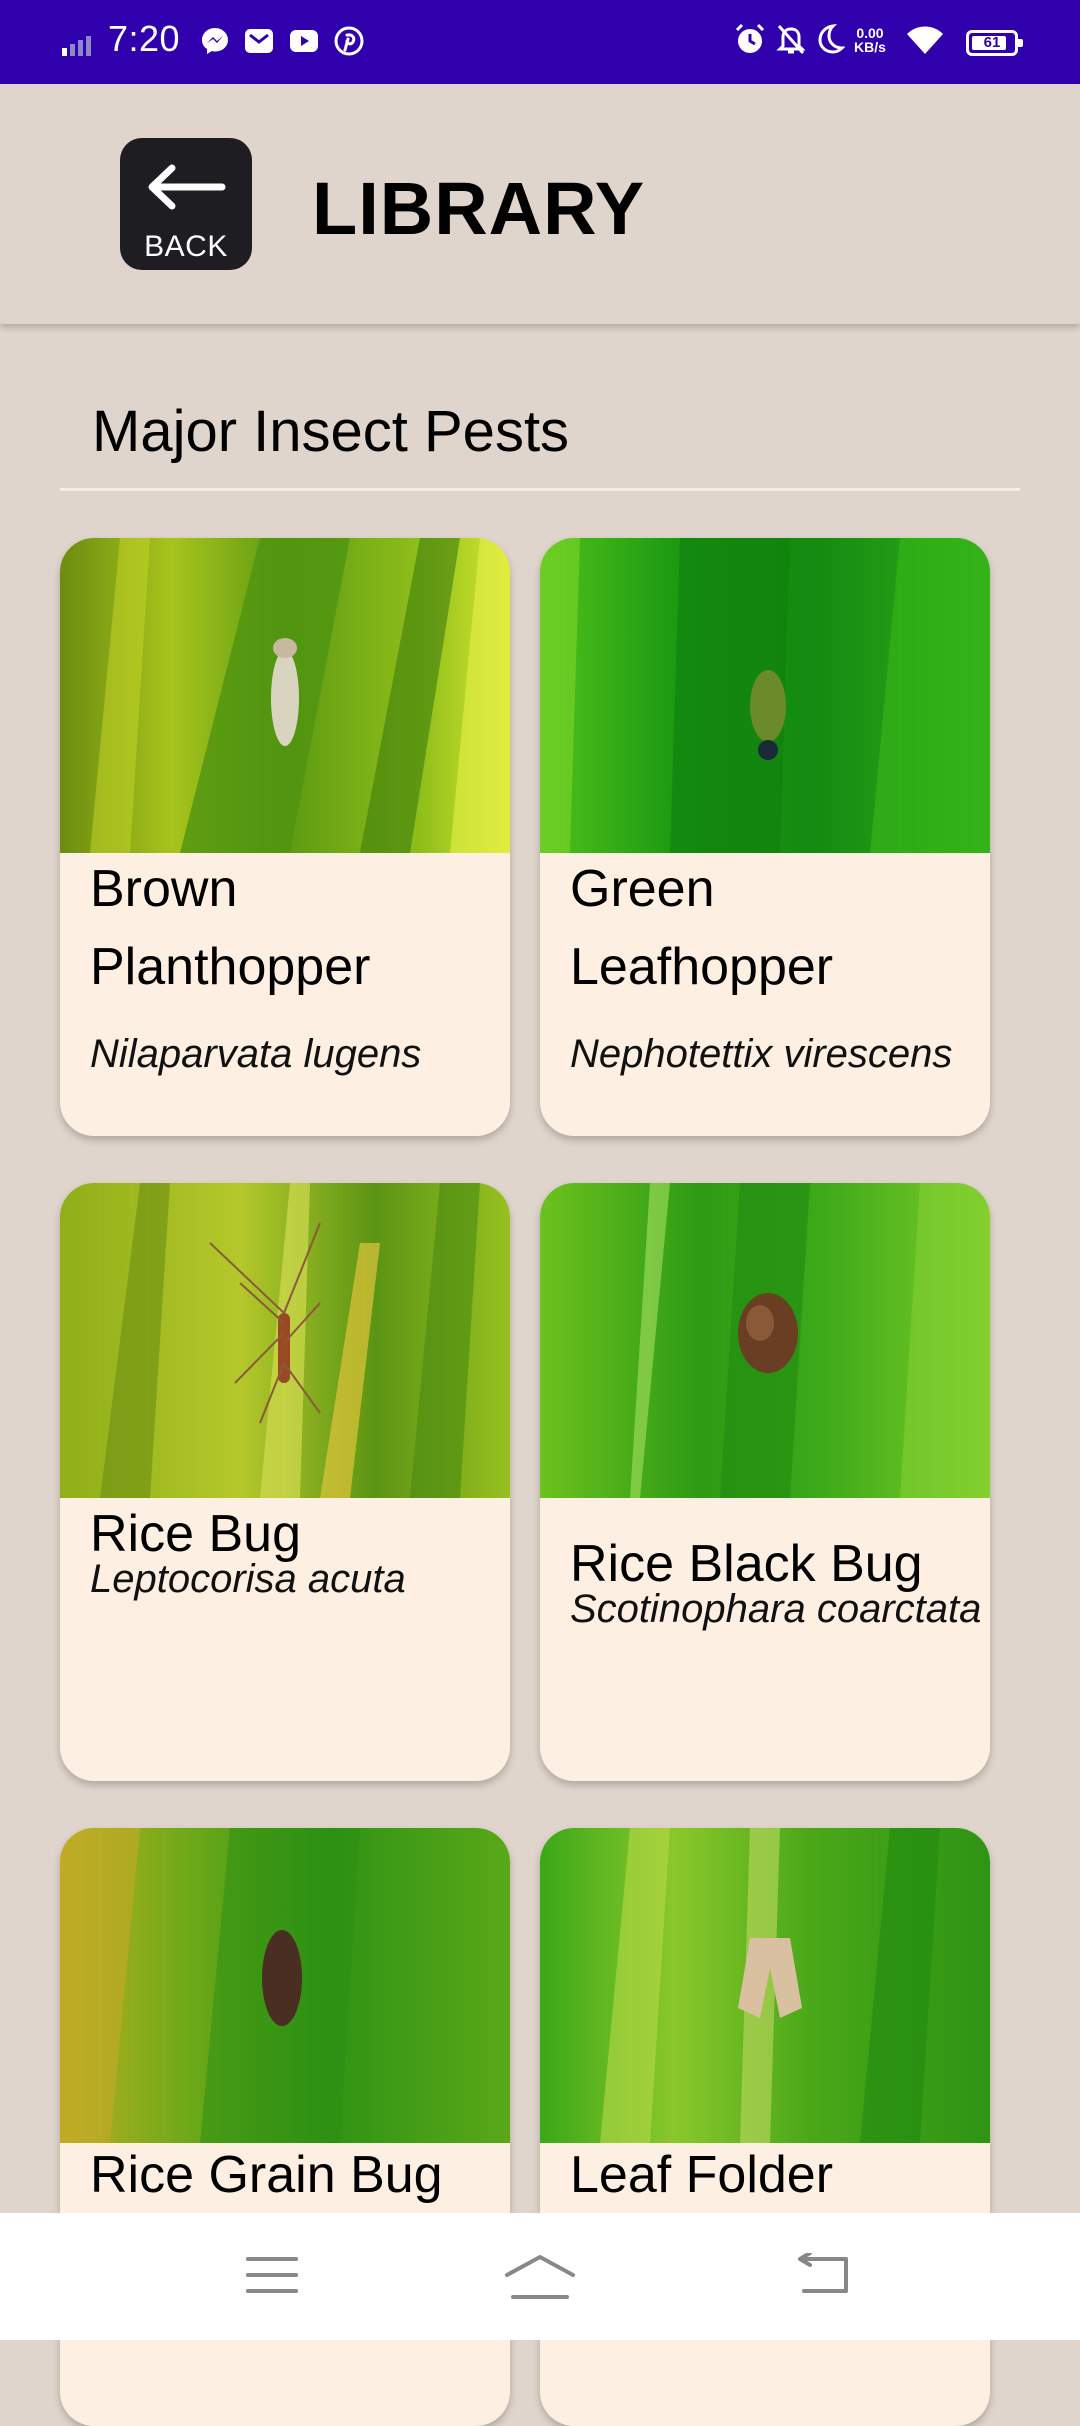  I want to click on pest-scientific-name: Nilaparvata lugens, so click(256, 1054).